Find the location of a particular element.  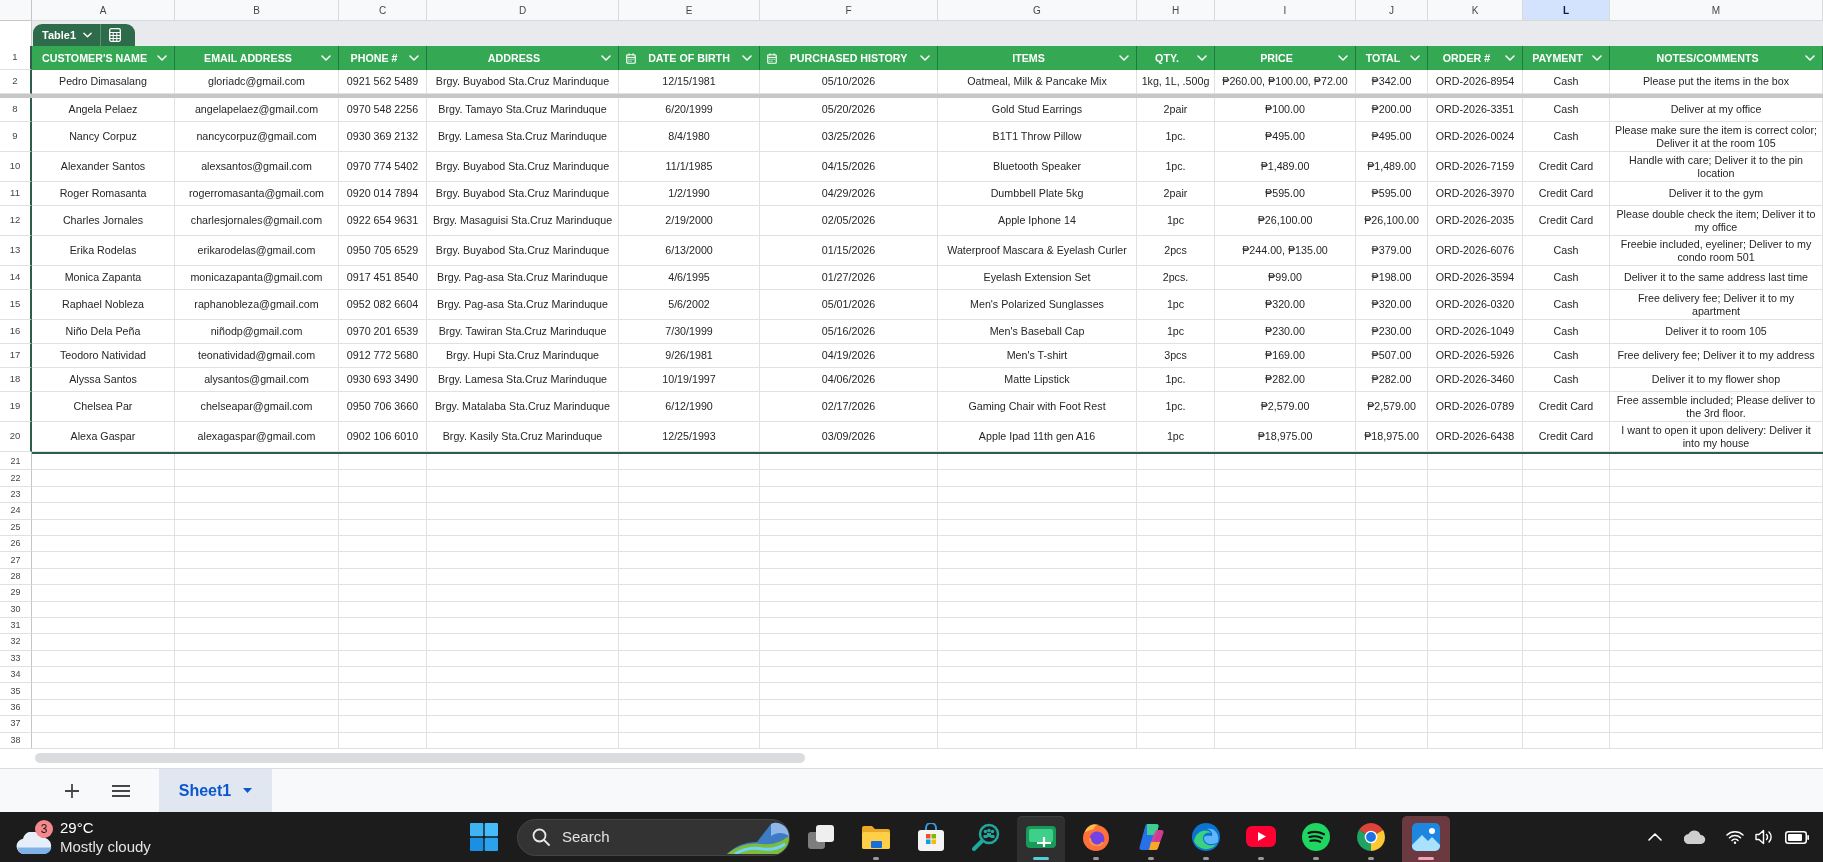

column-letter: M is located at coordinates (1716, 10).